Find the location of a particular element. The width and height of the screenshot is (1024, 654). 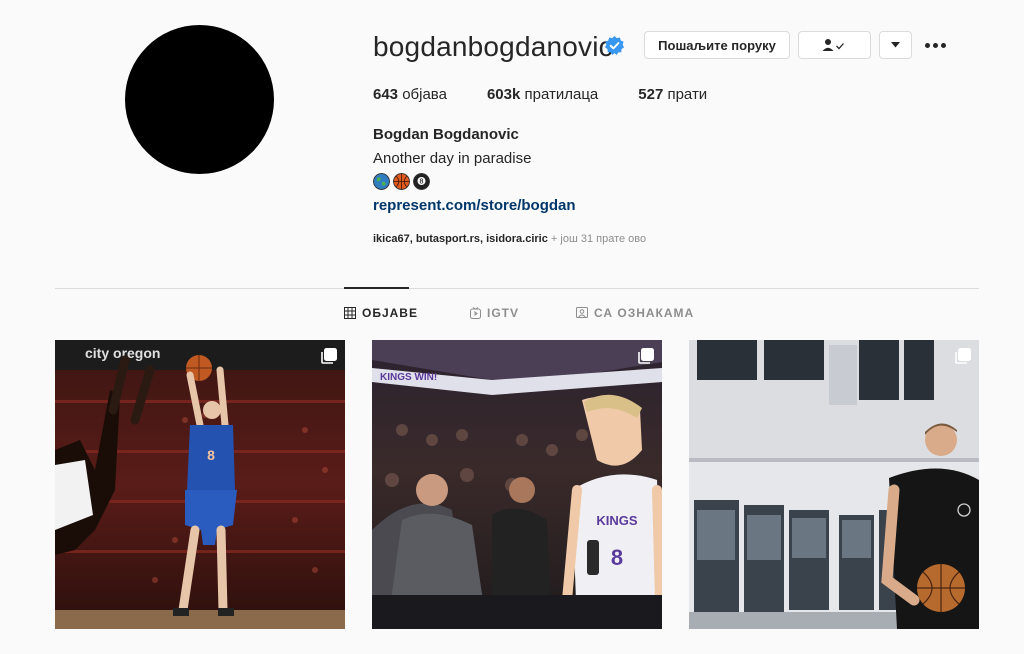

more-options-button is located at coordinates (937, 45).